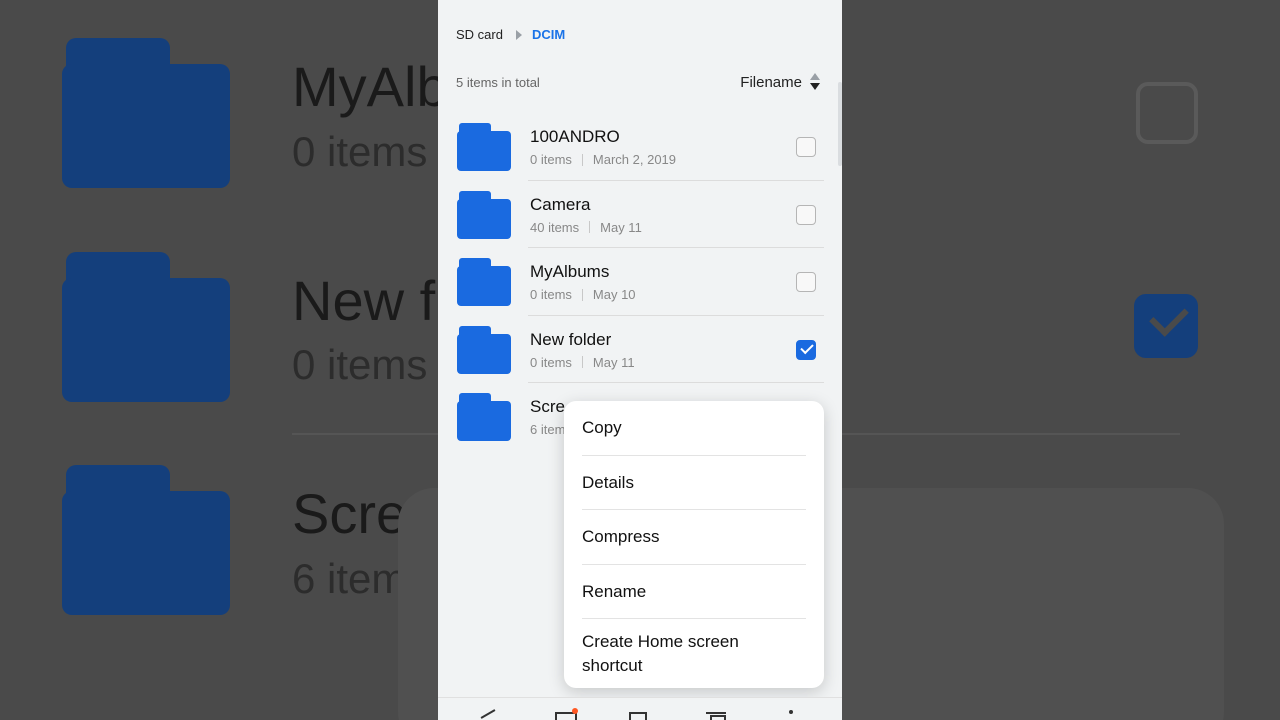  What do you see at coordinates (694, 592) in the screenshot?
I see `menu-item-rename: Rename` at bounding box center [694, 592].